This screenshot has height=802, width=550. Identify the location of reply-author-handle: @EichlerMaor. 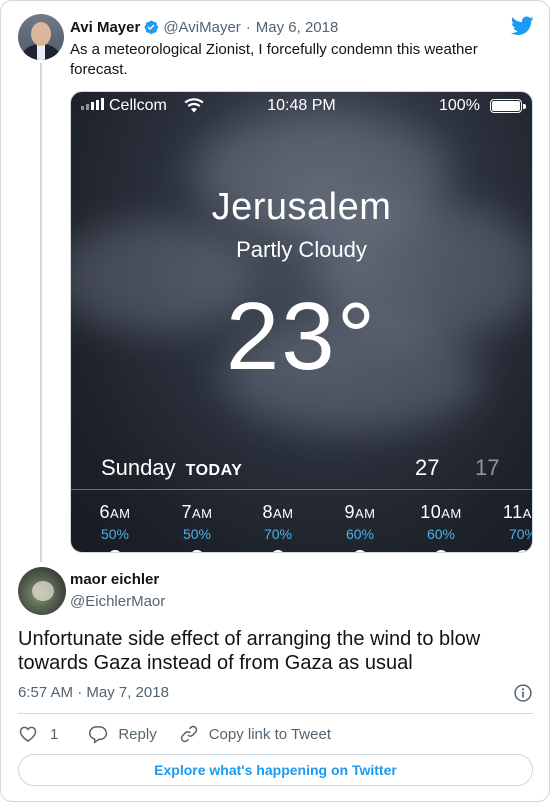
(117, 601).